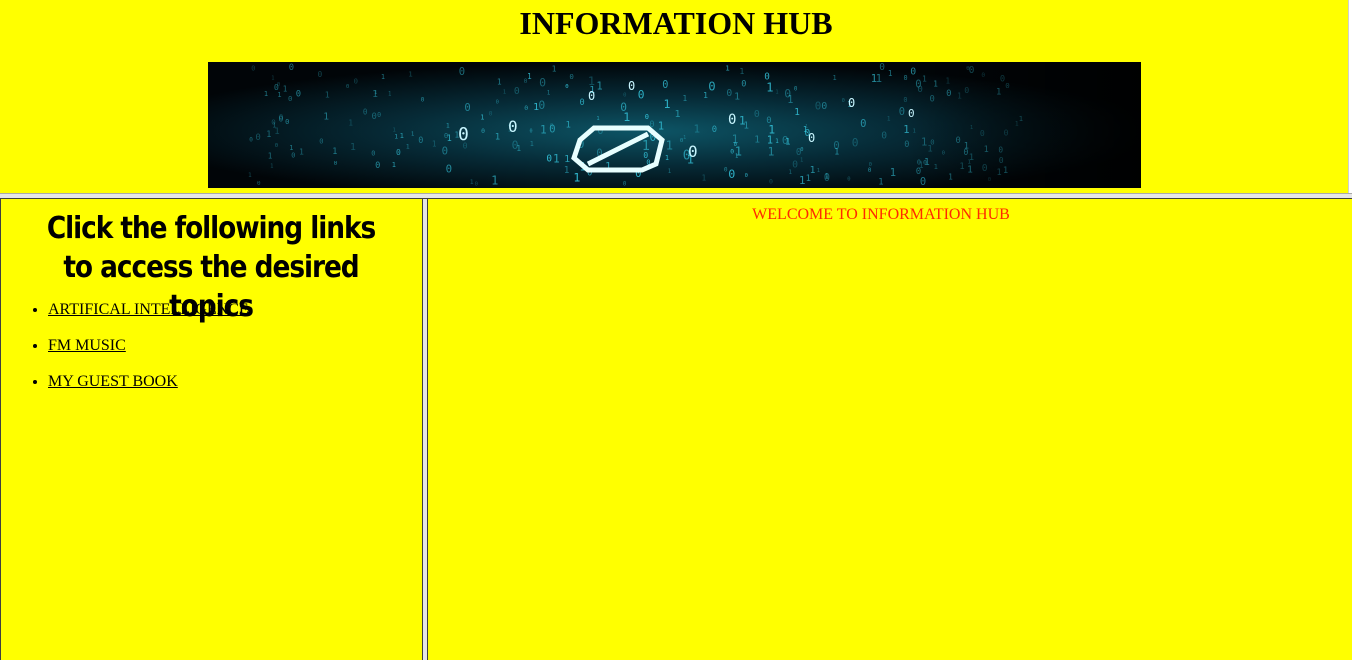  What do you see at coordinates (148, 319) in the screenshot?
I see `list-item: ARTIFICAL INTELLIGENCE` at bounding box center [148, 319].